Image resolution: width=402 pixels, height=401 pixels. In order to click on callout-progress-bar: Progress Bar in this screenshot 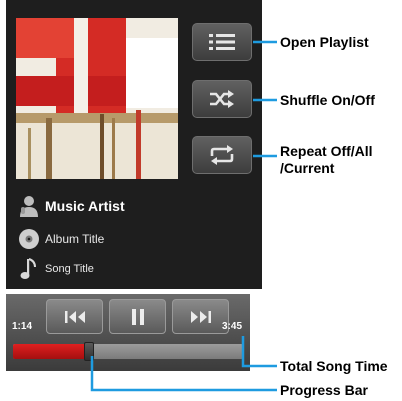, I will do `click(324, 390)`.